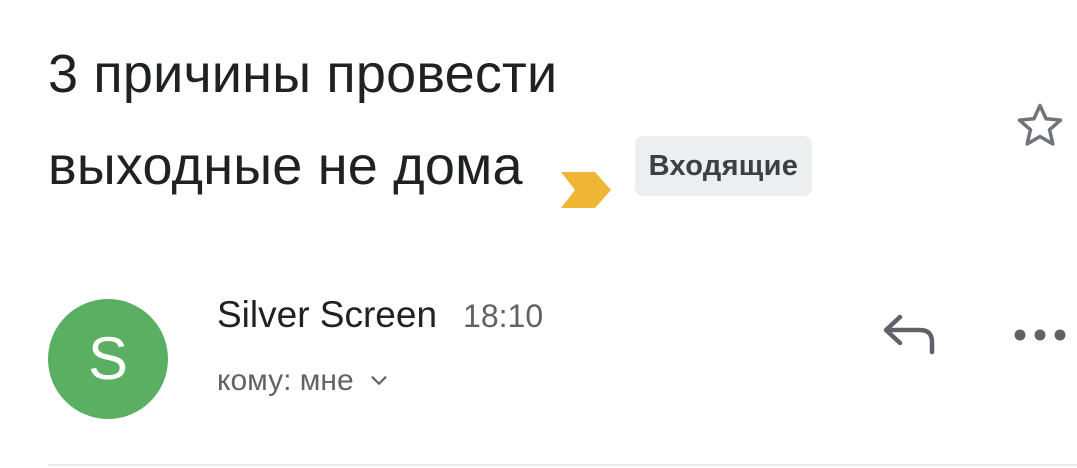 This screenshot has width=1077, height=468. I want to click on recipient-details-toggle: кому: мне, so click(303, 381).